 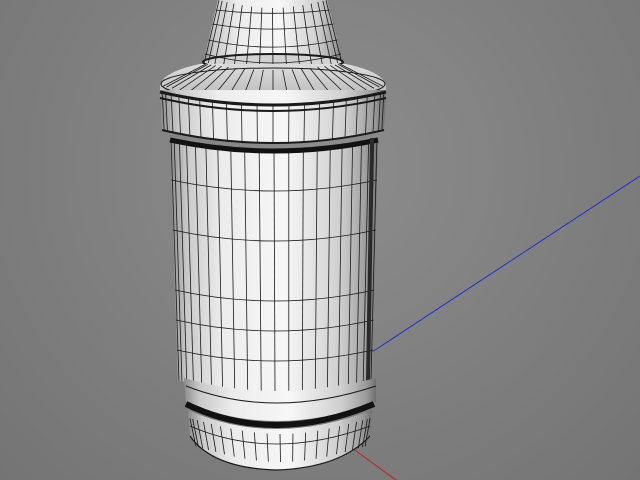 What do you see at coordinates (374, 463) in the screenshot?
I see `x-axis-line` at bounding box center [374, 463].